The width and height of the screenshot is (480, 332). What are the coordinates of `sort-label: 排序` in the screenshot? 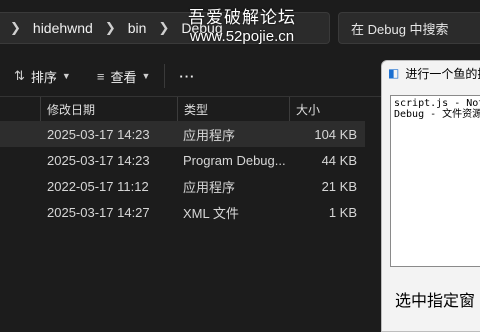 It's located at (43, 77).